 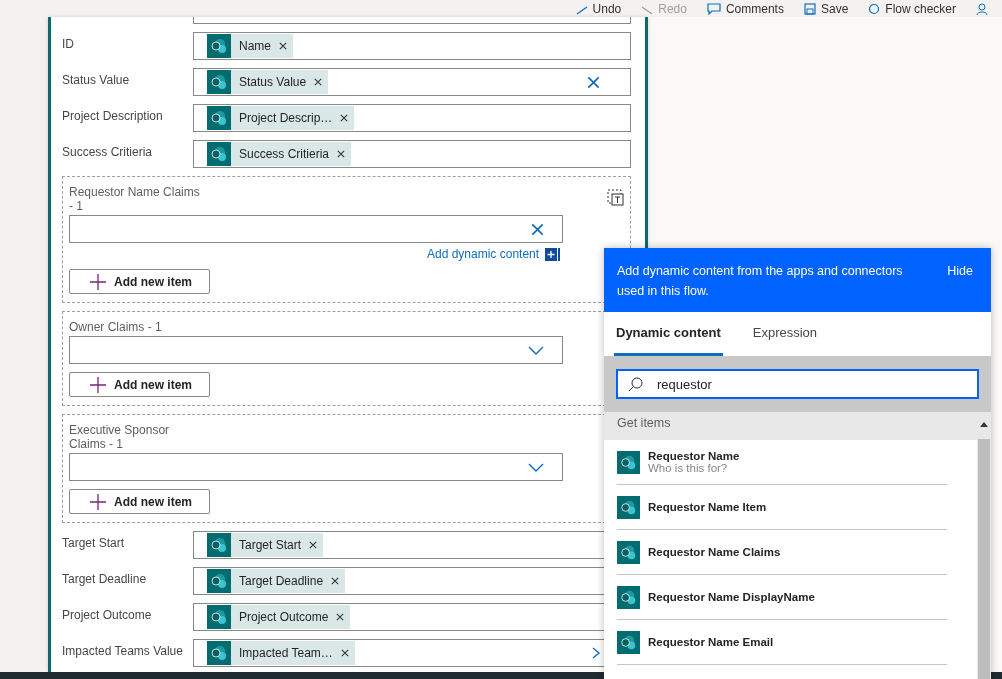 I want to click on field-label: Project Description, so click(x=113, y=115).